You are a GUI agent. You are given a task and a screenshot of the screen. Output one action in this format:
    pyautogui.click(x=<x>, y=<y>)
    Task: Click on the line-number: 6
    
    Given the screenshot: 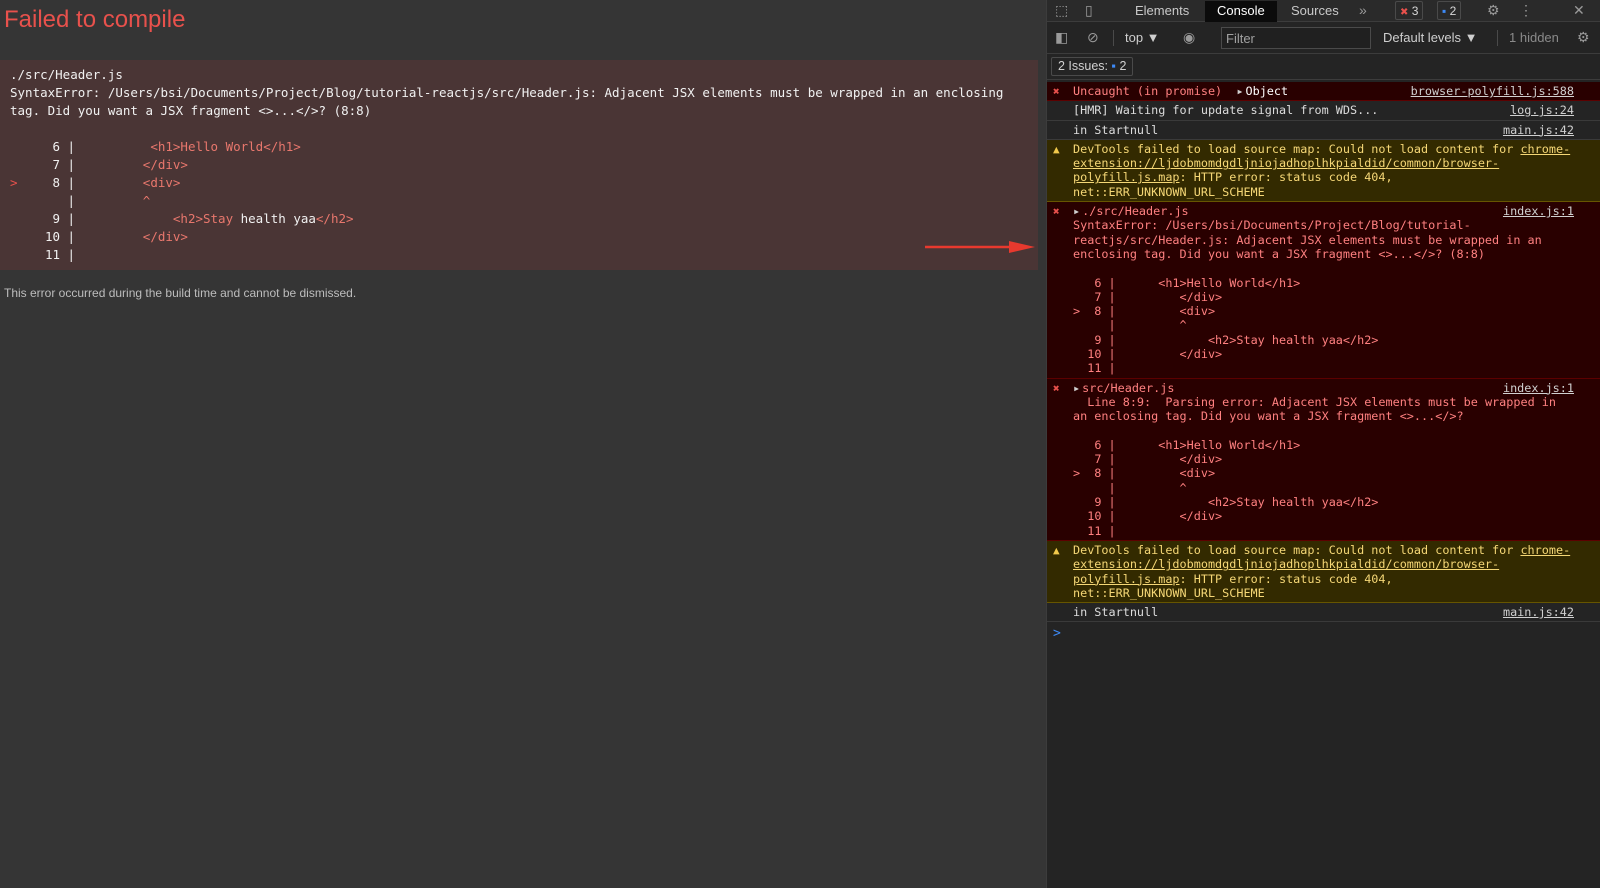 What is the action you would take?
    pyautogui.click(x=56, y=146)
    